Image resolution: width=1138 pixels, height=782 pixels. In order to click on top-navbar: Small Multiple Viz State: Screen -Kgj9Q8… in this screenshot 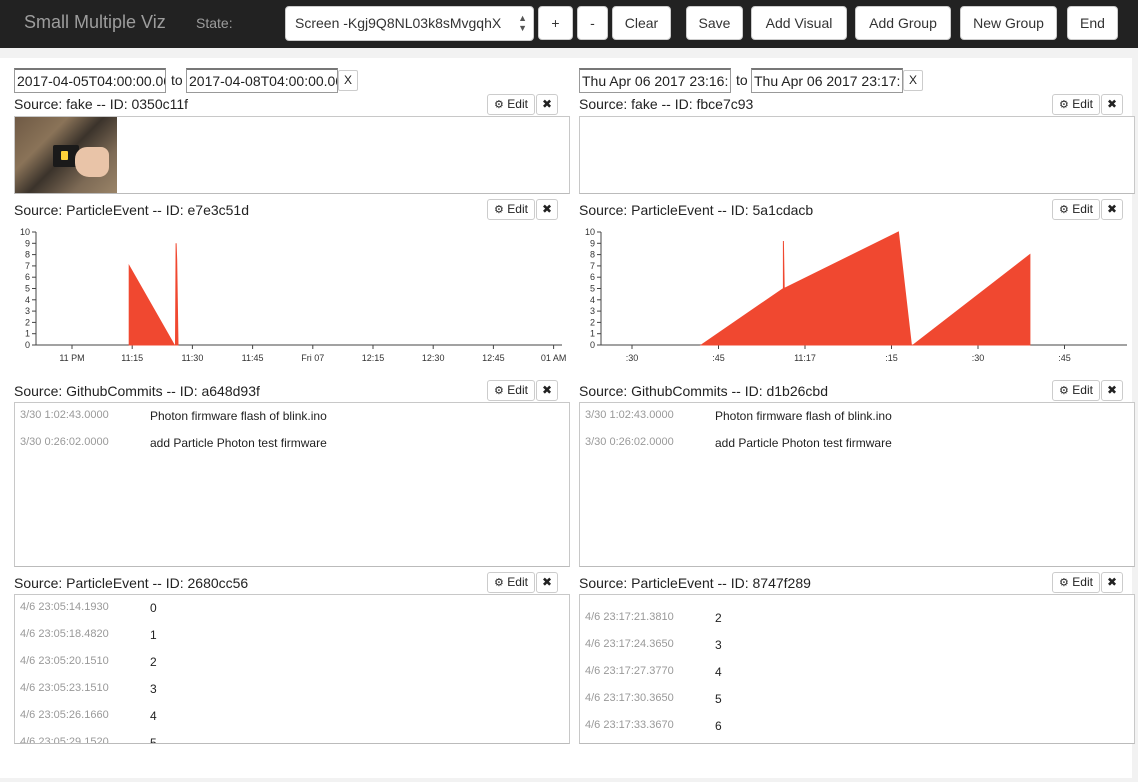, I will do `click(569, 24)`.